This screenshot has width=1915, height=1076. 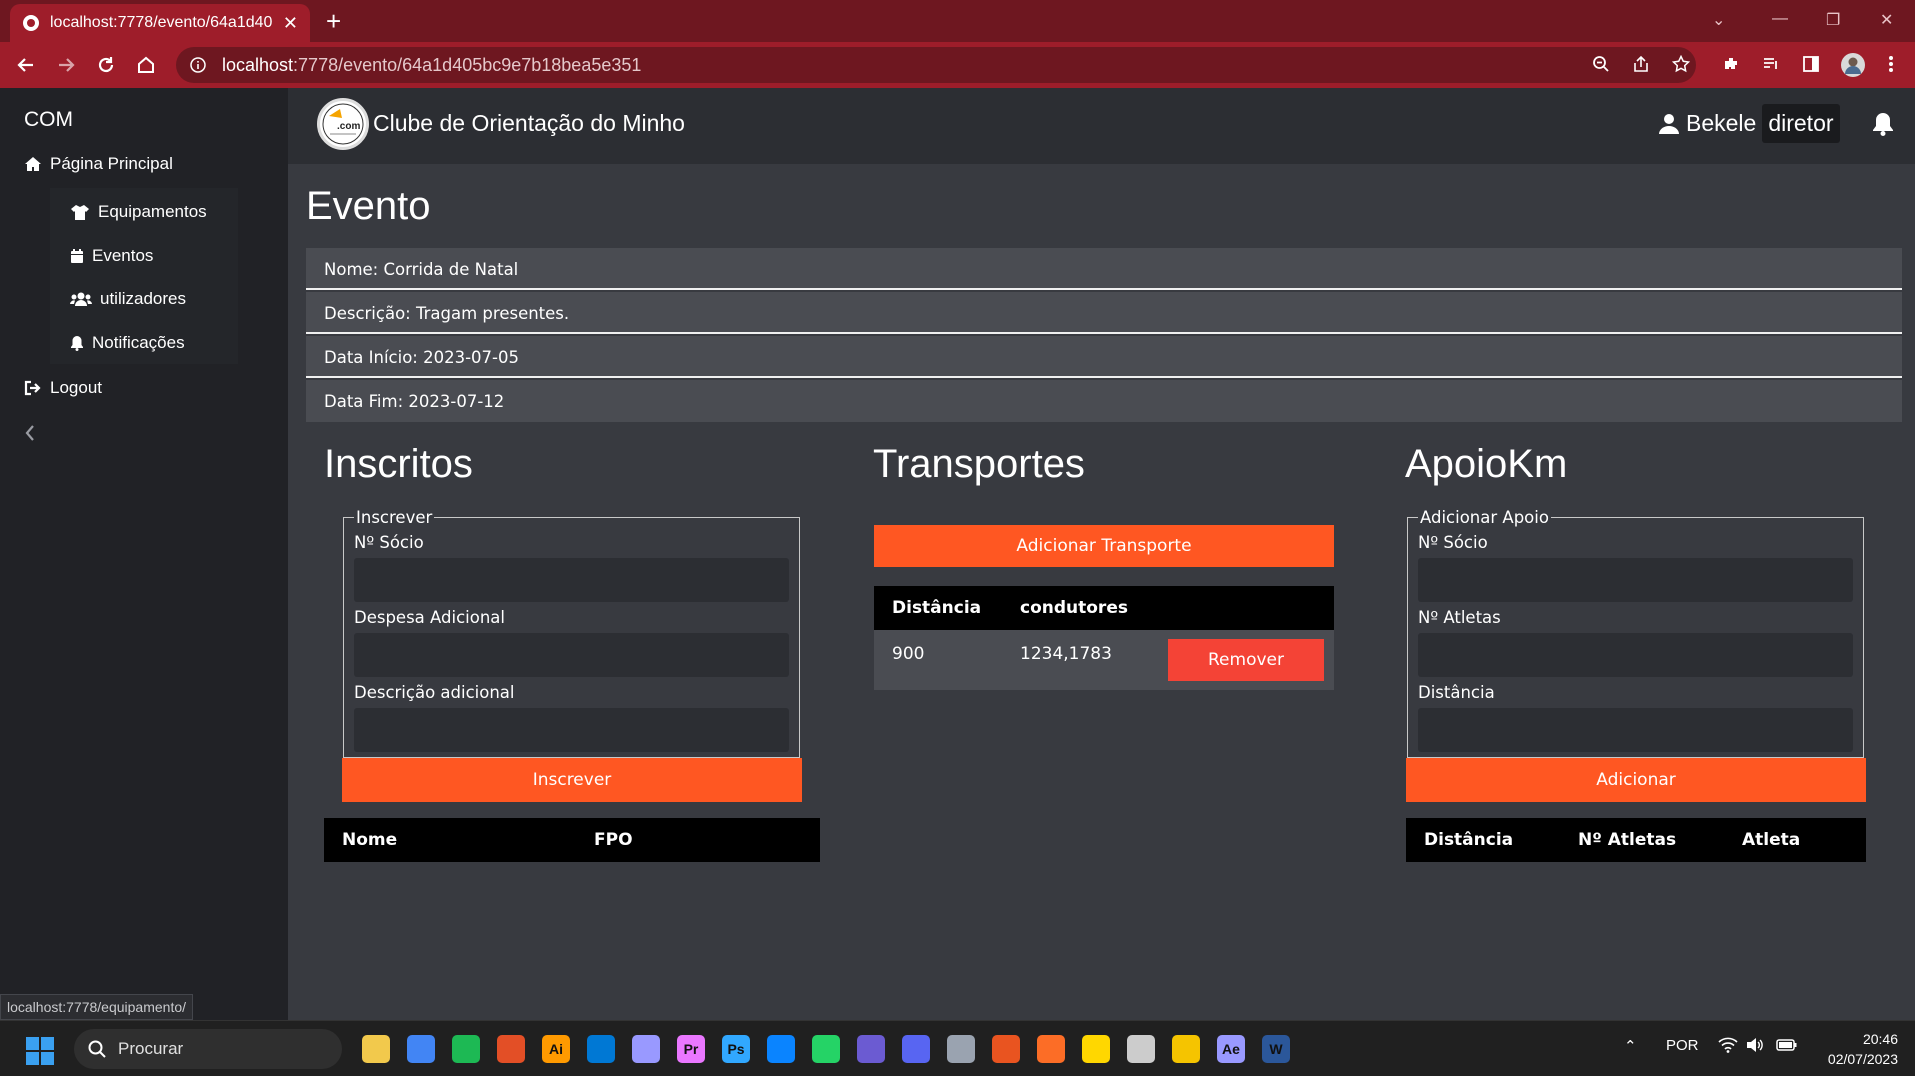 I want to click on sidebar-item-home: Página Principal, so click(x=98, y=164).